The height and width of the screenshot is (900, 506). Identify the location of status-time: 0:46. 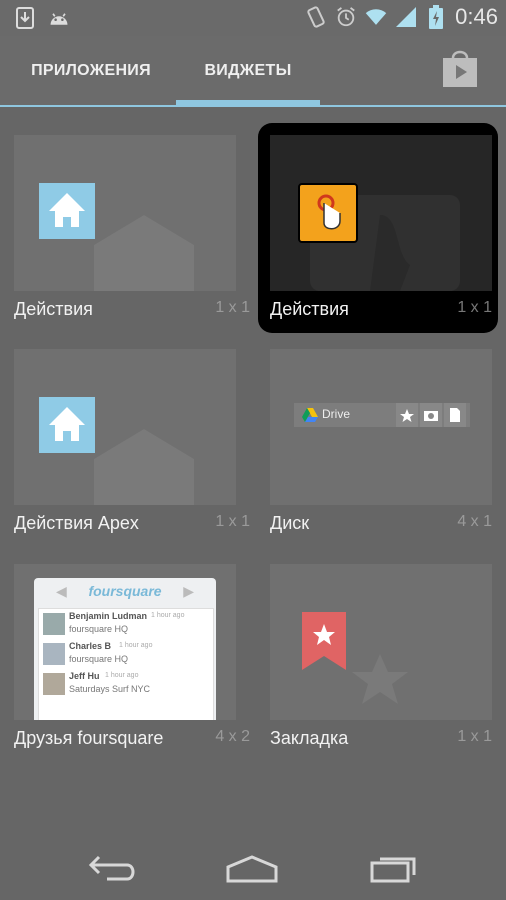
(476, 16).